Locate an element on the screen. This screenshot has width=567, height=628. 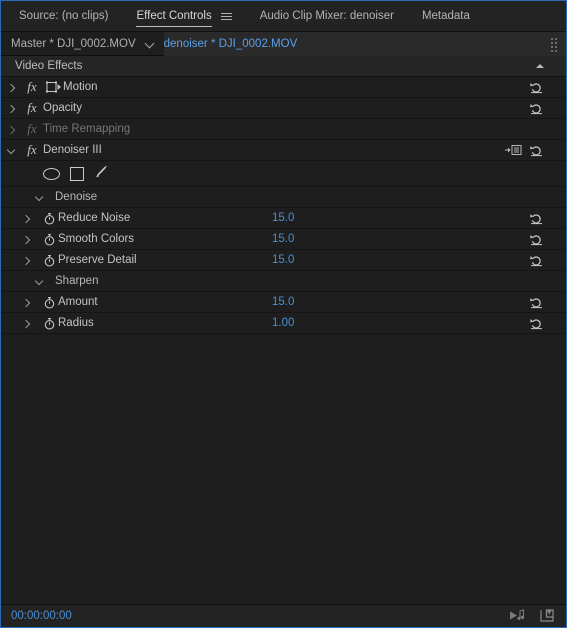
param-smooth-colors-label: Smooth Colors is located at coordinates (96, 239).